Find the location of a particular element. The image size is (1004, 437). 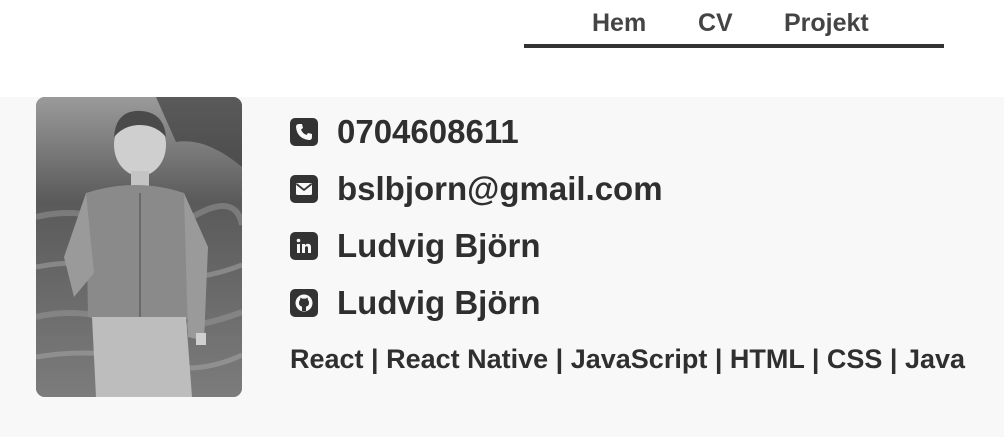

nav-link-cv: CV is located at coordinates (715, 23).